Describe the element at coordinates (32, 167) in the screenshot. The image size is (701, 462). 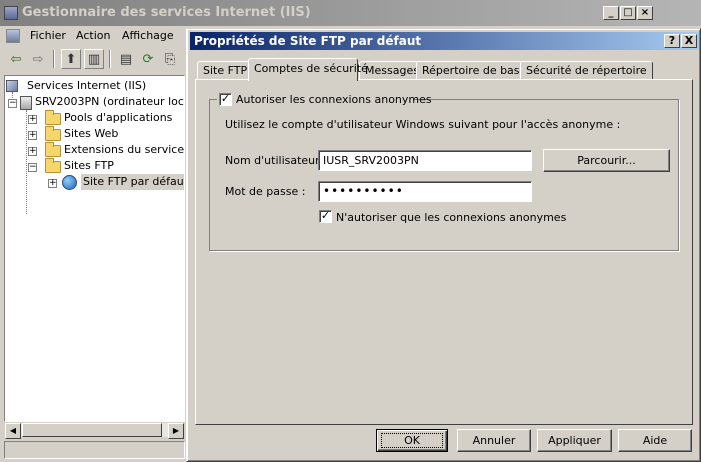
I see `collapse-sites-ftp-toggle: −` at that location.